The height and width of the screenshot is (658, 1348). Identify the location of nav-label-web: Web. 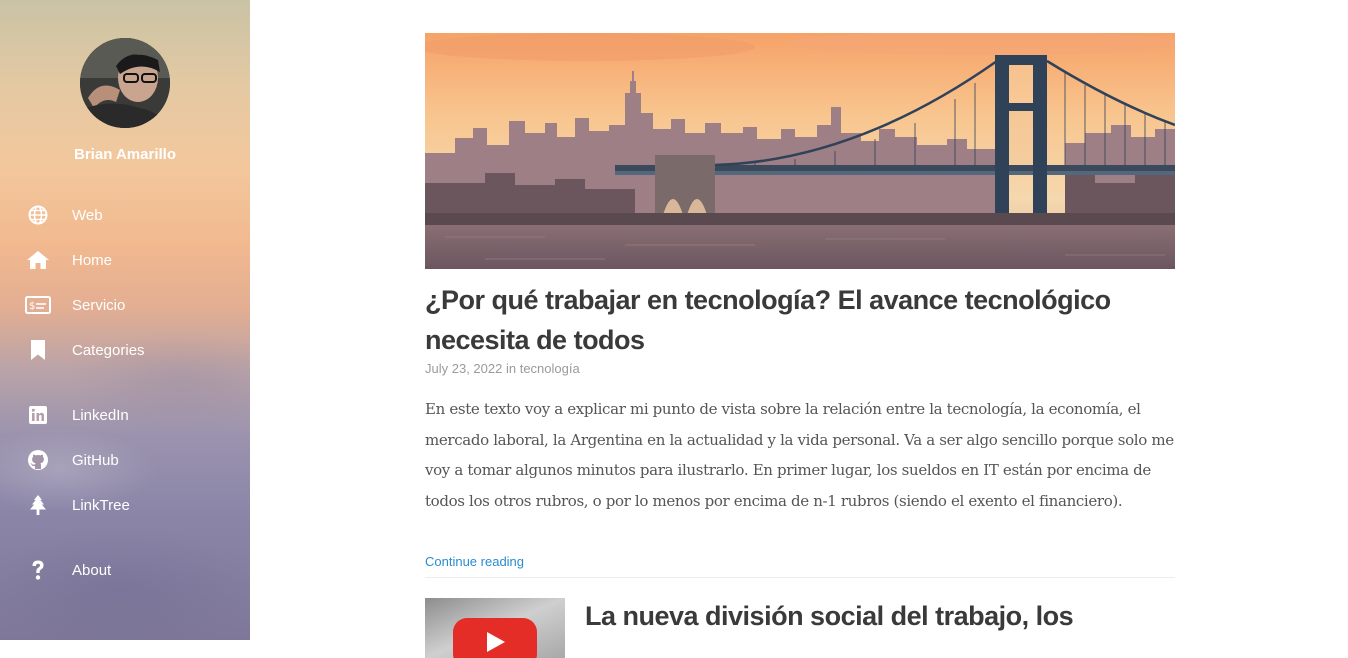
(87, 215).